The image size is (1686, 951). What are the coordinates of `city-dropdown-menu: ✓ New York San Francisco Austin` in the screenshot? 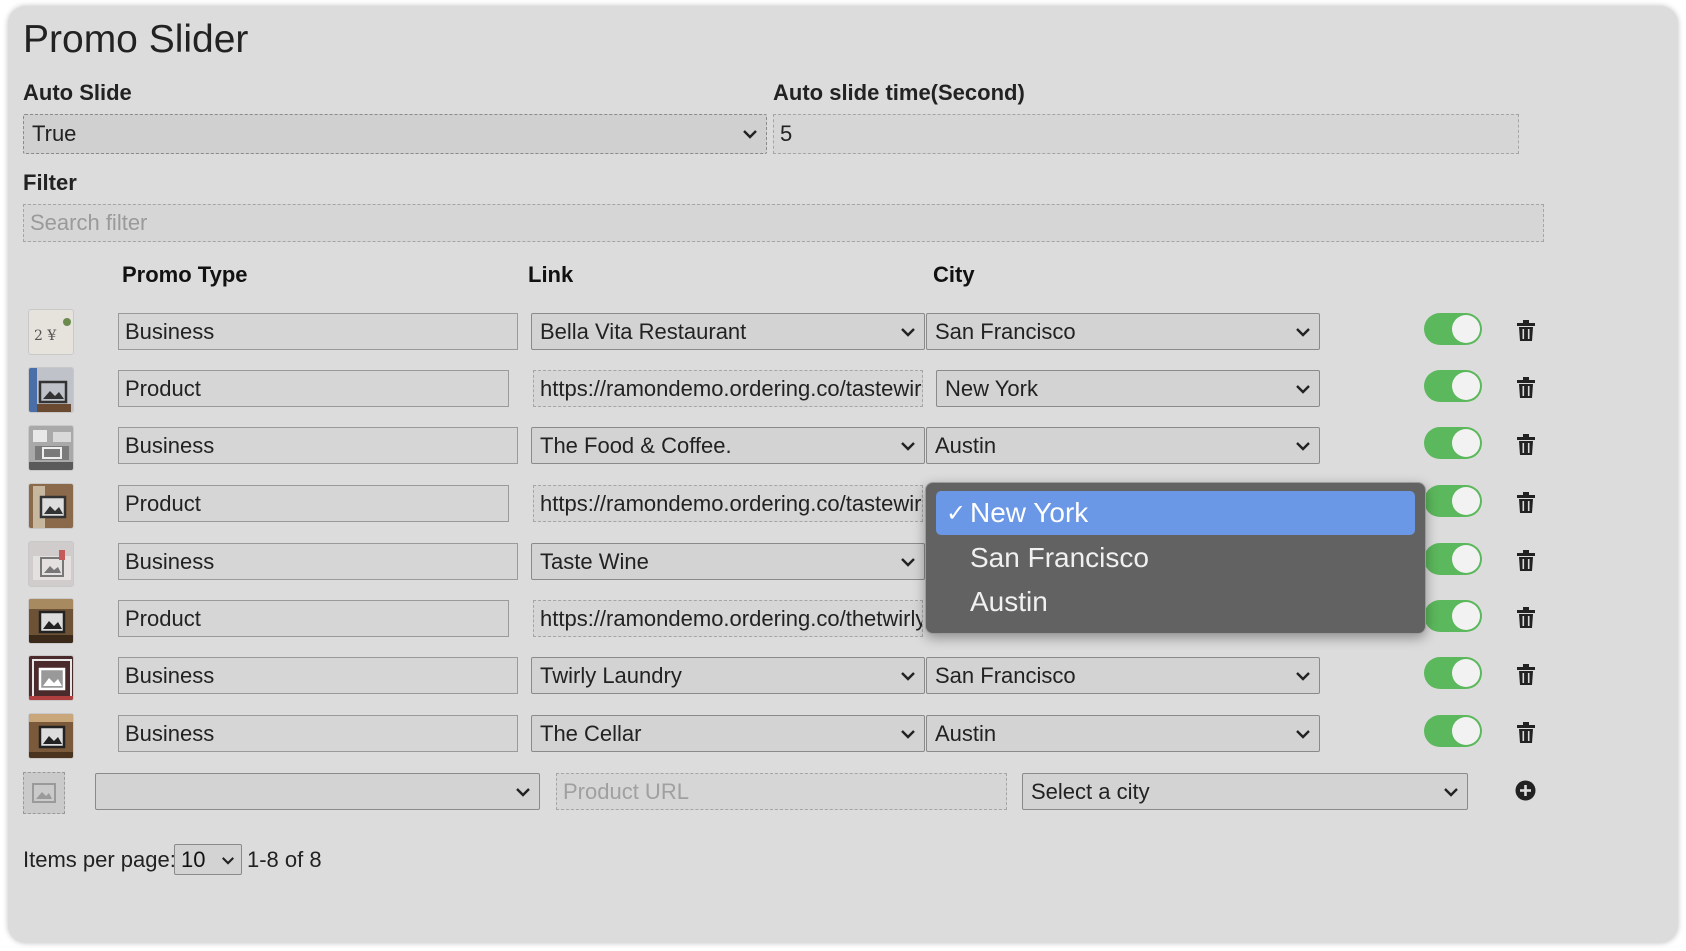 It's located at (1175, 558).